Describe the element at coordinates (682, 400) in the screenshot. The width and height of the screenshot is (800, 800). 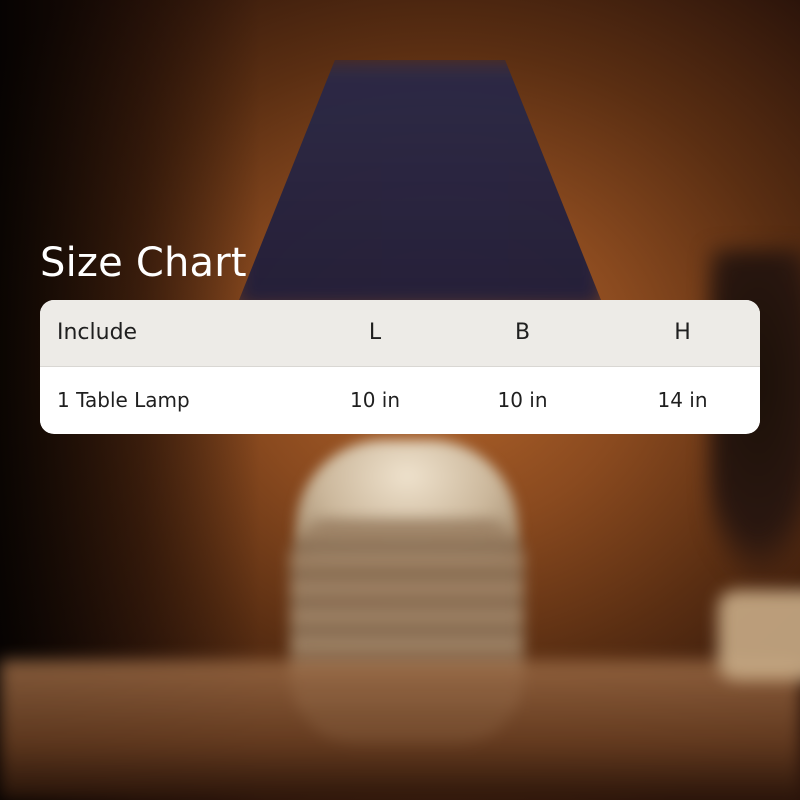
I see `cell-height: 14 in` at that location.